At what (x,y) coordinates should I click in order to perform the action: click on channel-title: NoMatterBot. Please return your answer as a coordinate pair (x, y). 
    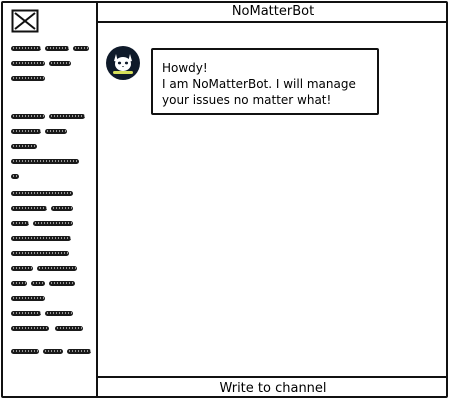
    Looking at the image, I should click on (273, 11).